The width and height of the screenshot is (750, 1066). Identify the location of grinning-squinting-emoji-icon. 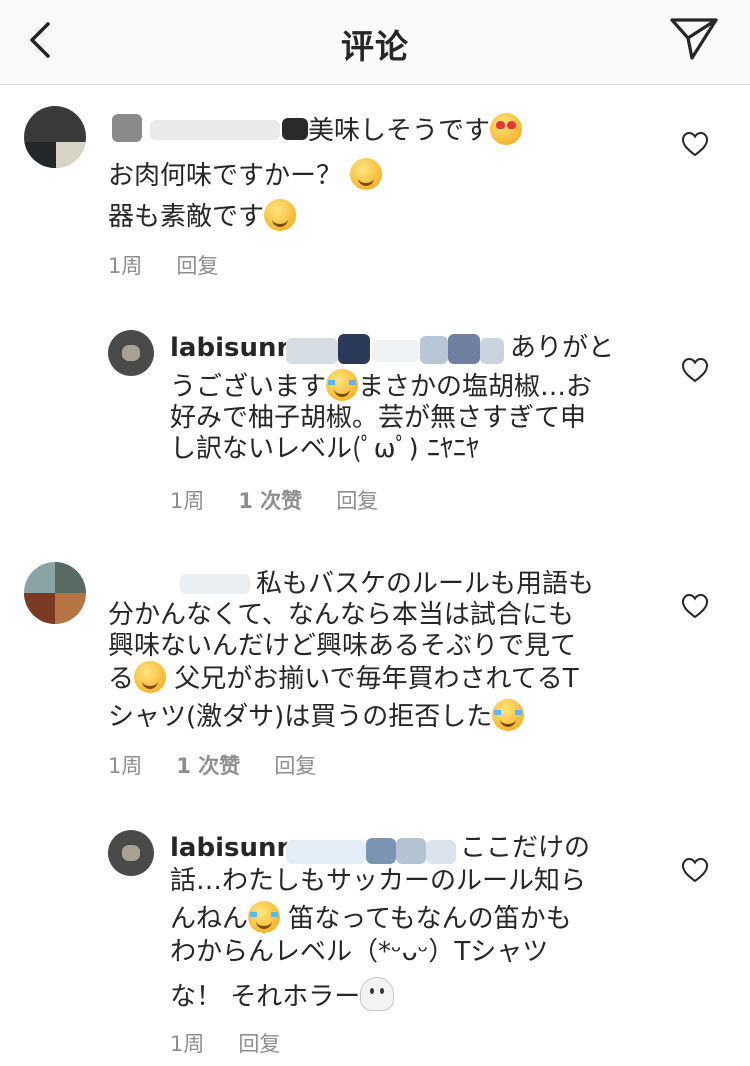
(150, 677).